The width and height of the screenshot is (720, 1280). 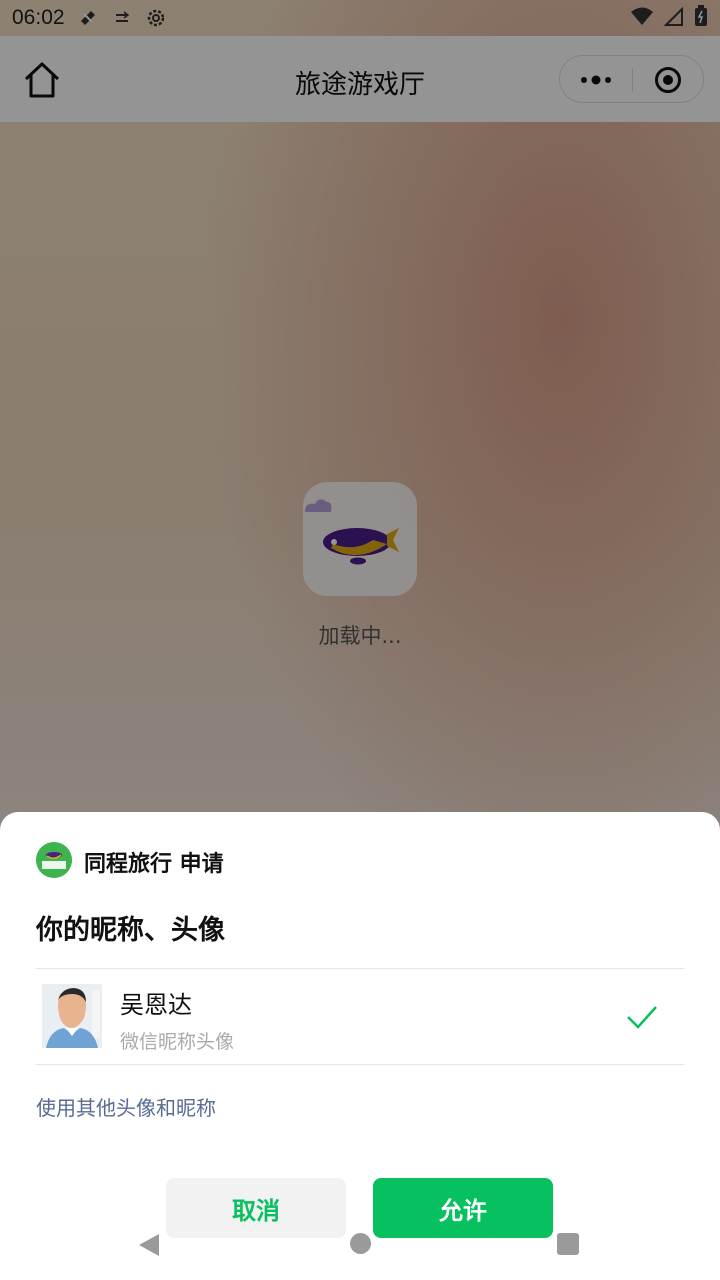 I want to click on account-subtitle: 微信昵称头像, so click(x=177, y=1042).